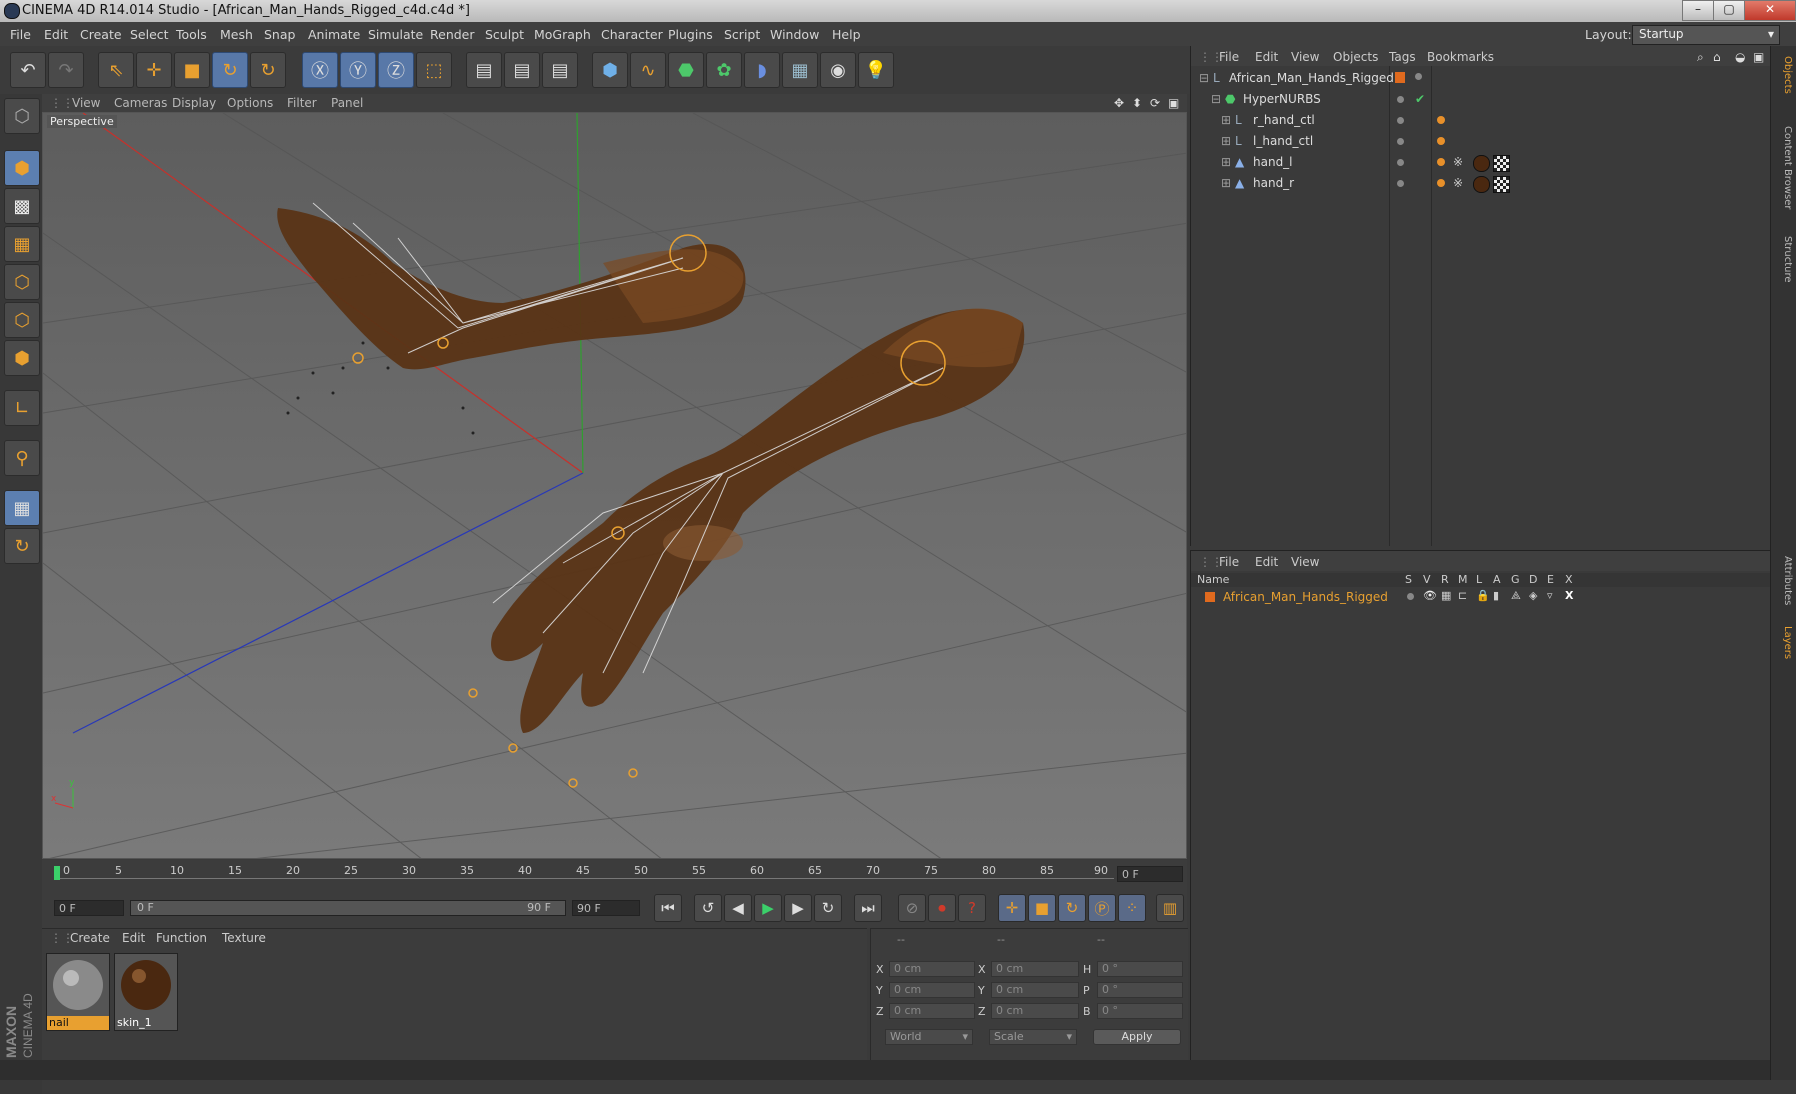 The image size is (1796, 1094). I want to click on coordinate-system-button: ⬚, so click(434, 70).